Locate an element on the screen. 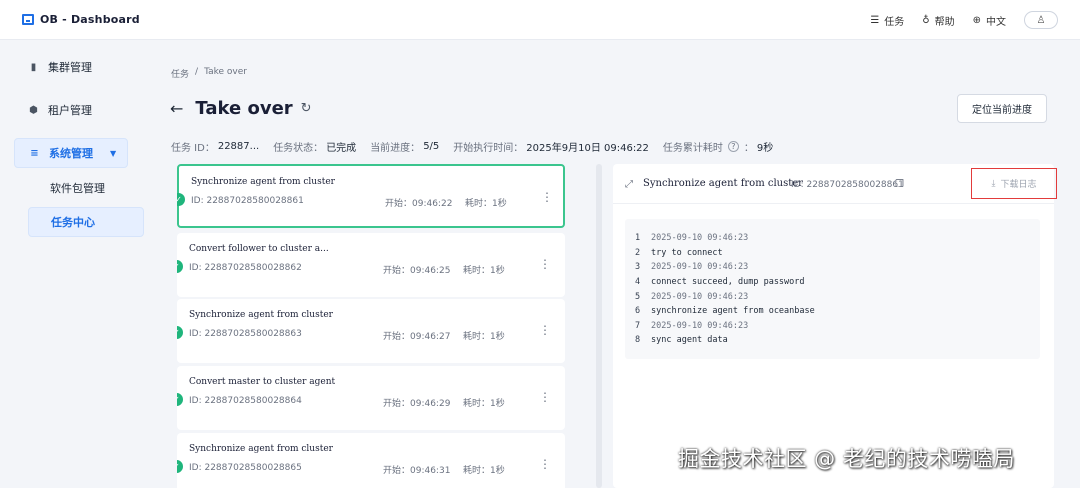  sidebar-item-cluster: ▮ 集群管理 is located at coordinates (71, 67).